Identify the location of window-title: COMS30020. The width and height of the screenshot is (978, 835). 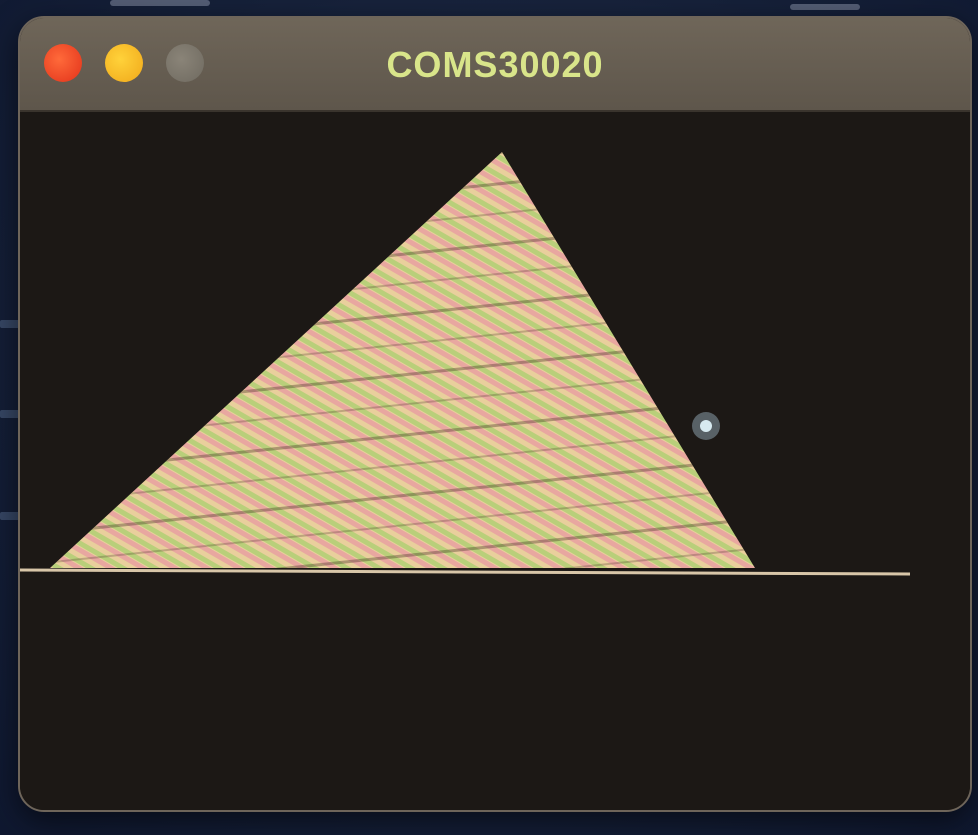
(495, 64).